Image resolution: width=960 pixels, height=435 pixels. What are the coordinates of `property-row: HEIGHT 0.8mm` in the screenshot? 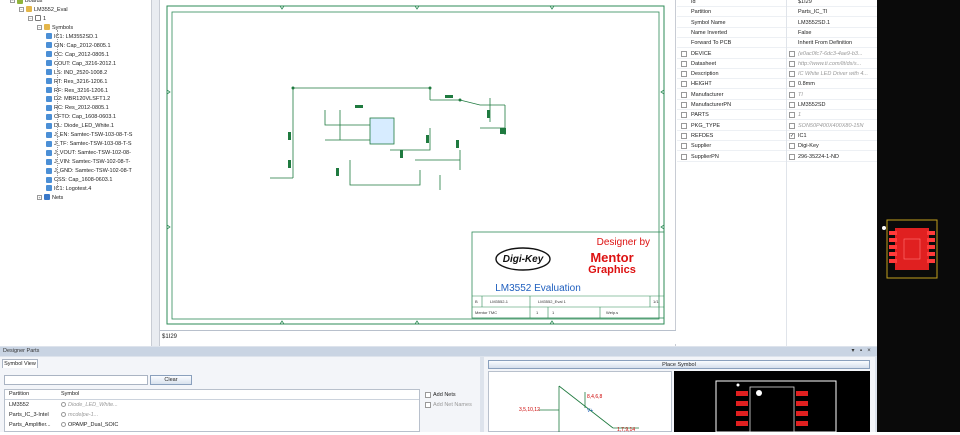 It's located at (777, 84).